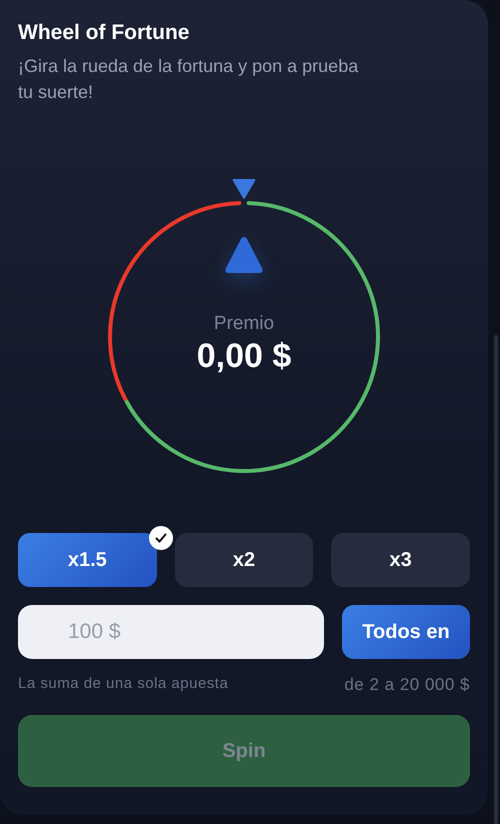 The width and height of the screenshot is (500, 824). What do you see at coordinates (244, 324) in the screenshot?
I see `prize-label: Premio` at bounding box center [244, 324].